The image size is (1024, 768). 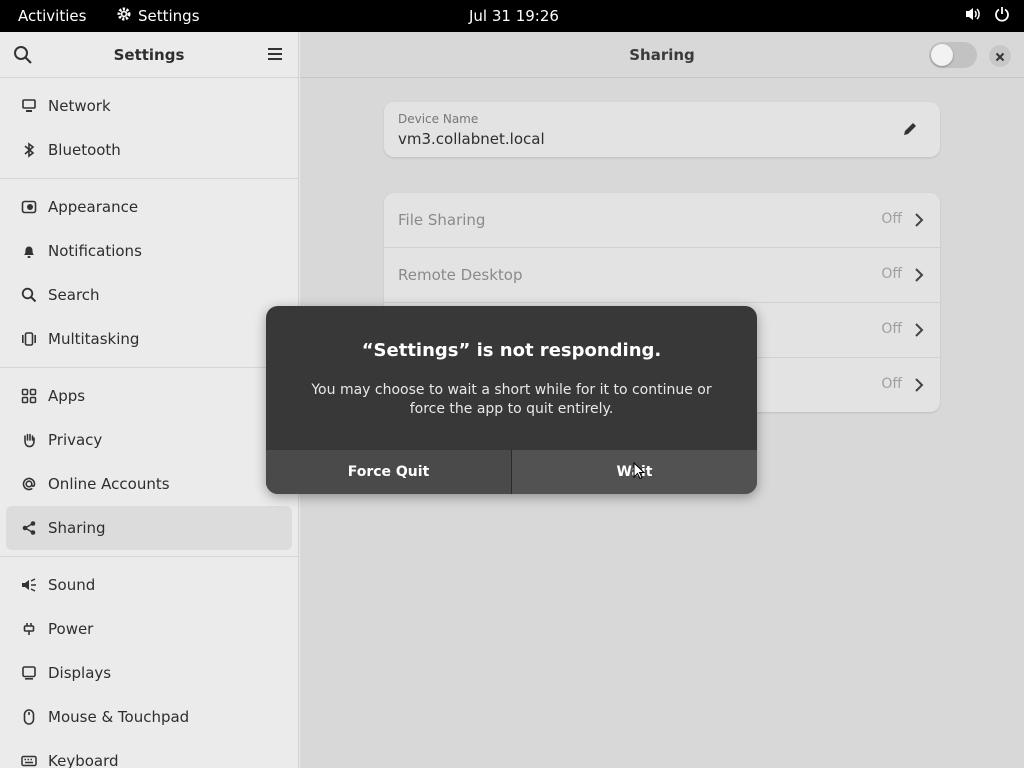 What do you see at coordinates (29, 528) in the screenshot?
I see `share-icon` at bounding box center [29, 528].